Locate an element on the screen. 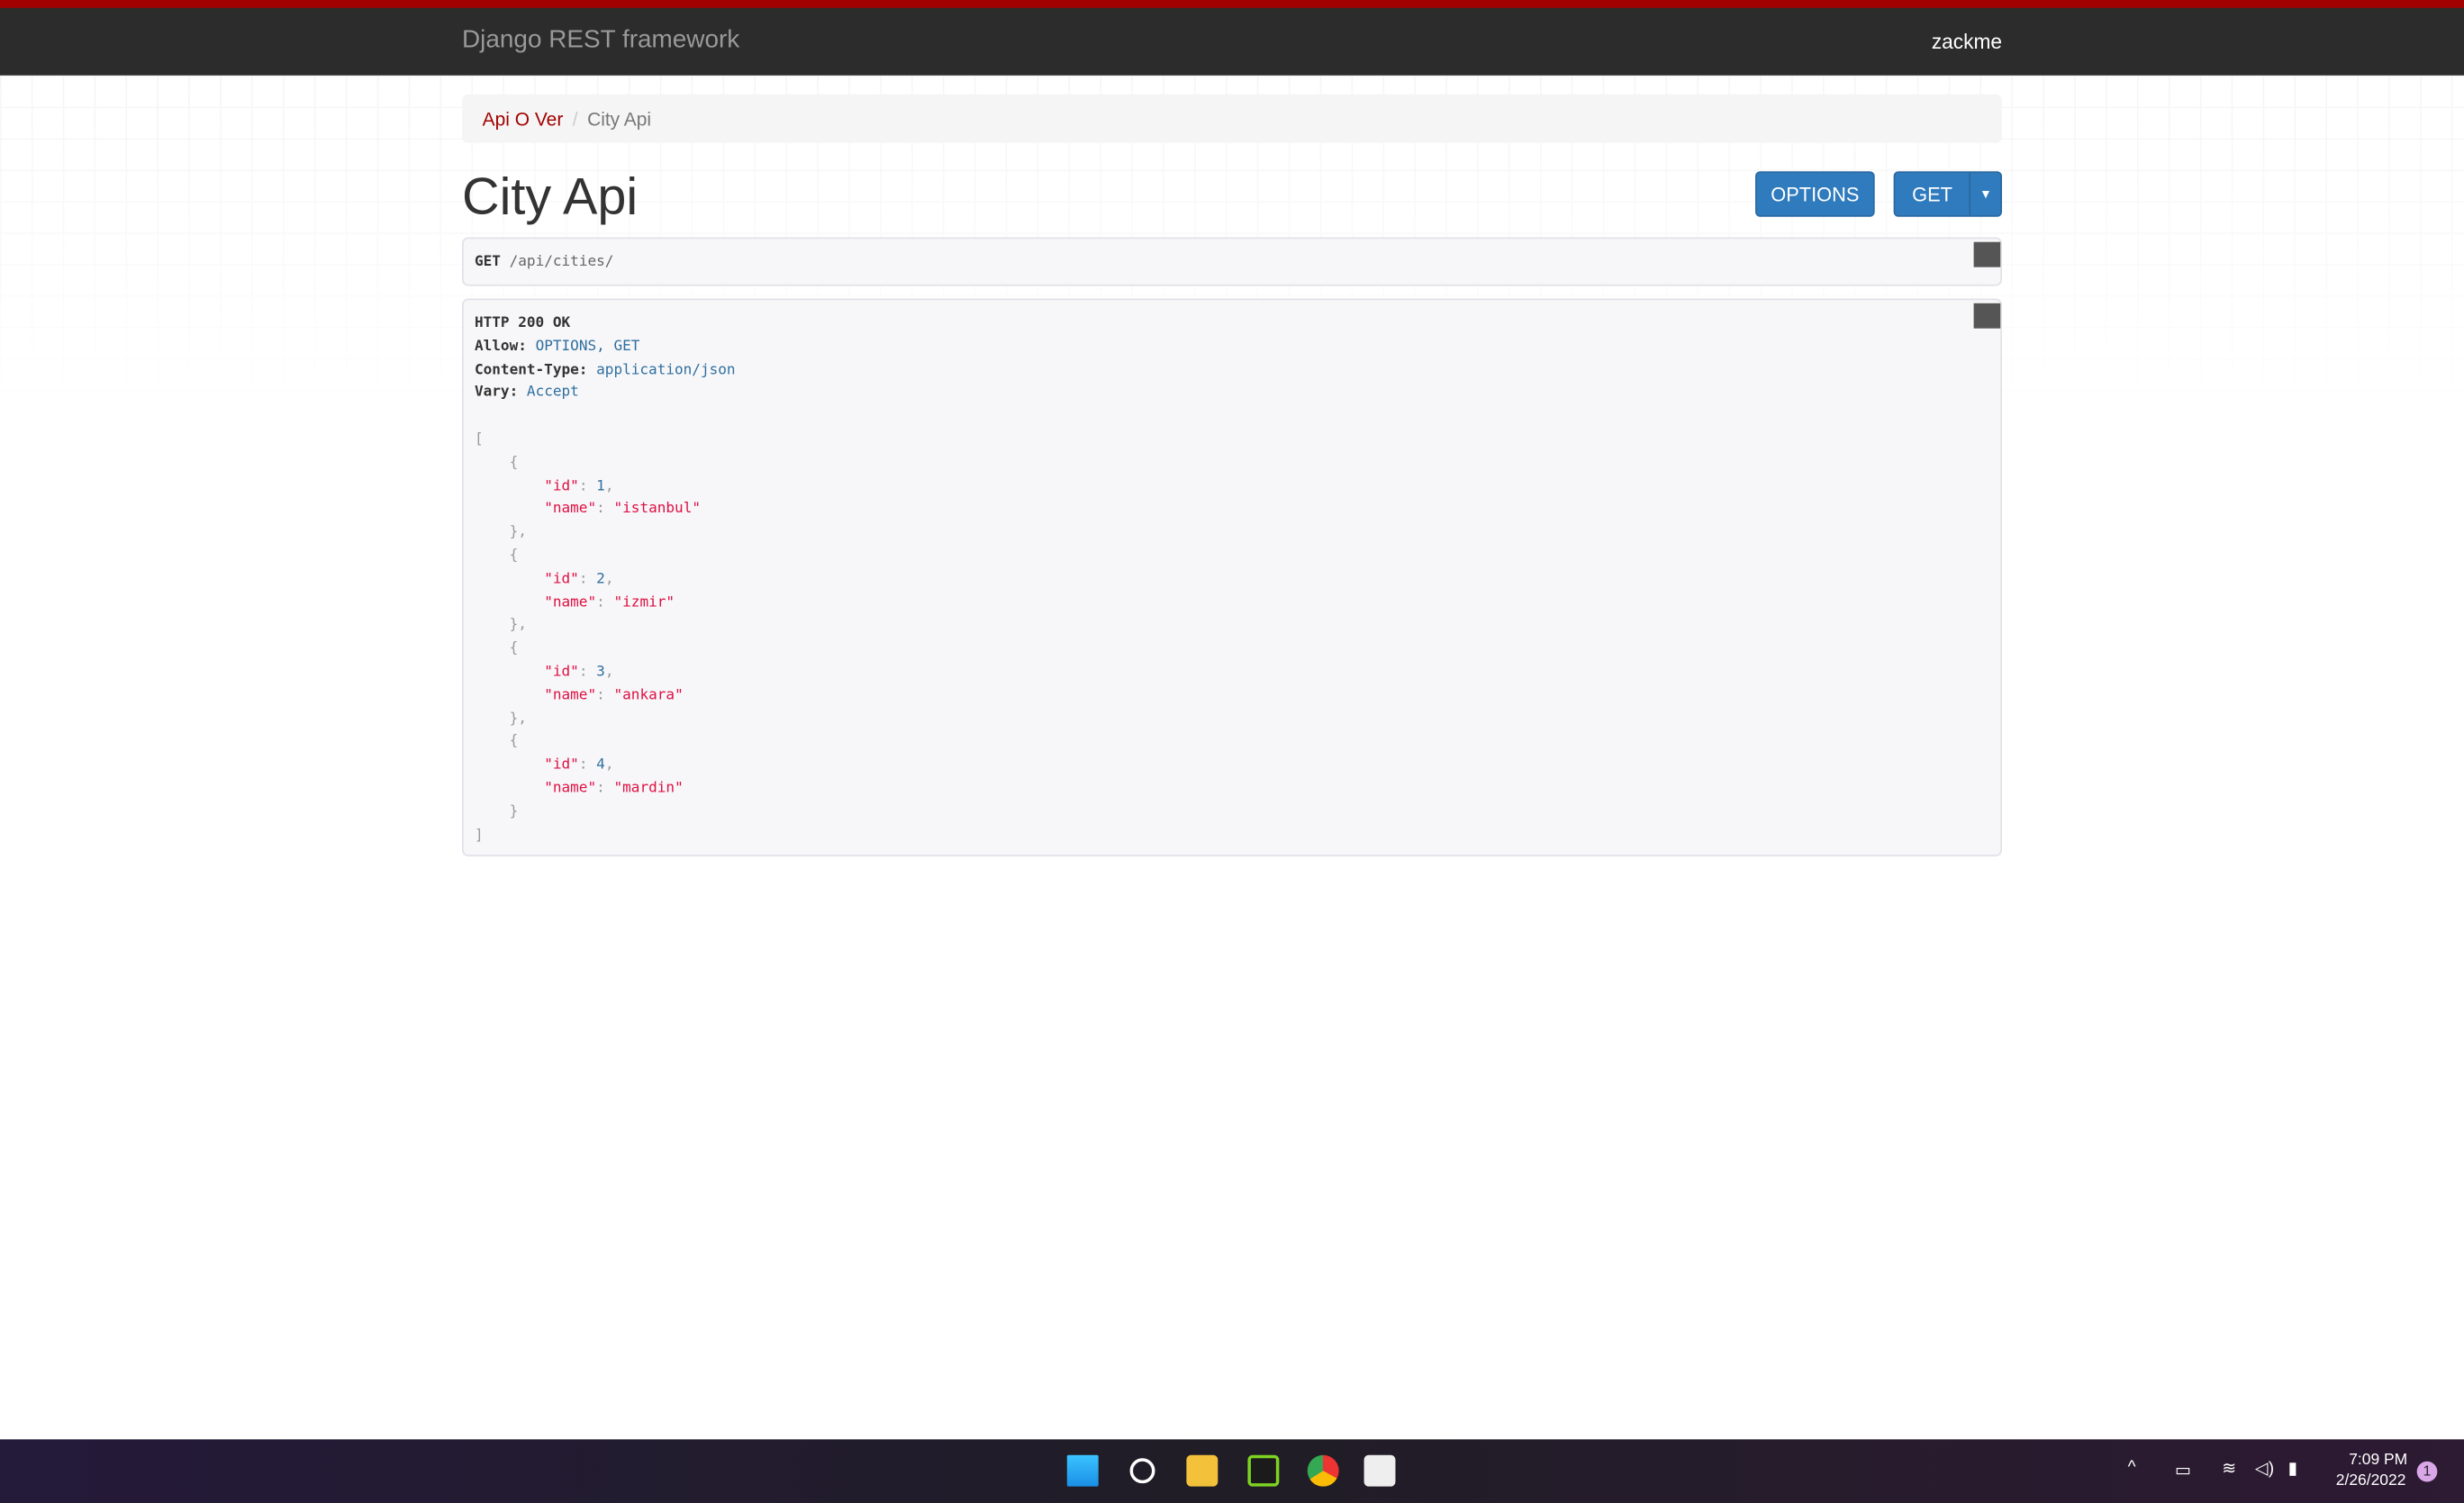 This screenshot has width=2464, height=1503. header-key: Allow: is located at coordinates (500, 346).